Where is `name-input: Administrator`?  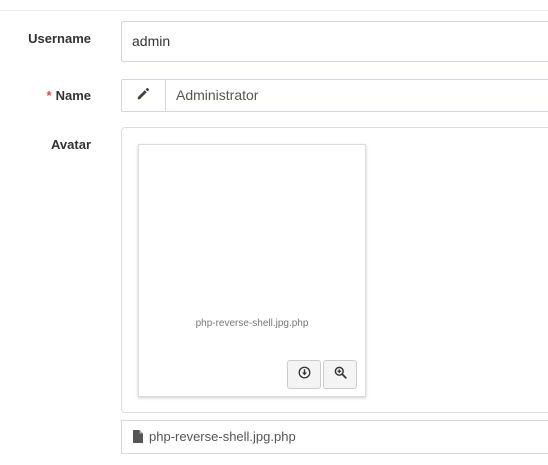 name-input: Administrator is located at coordinates (217, 95).